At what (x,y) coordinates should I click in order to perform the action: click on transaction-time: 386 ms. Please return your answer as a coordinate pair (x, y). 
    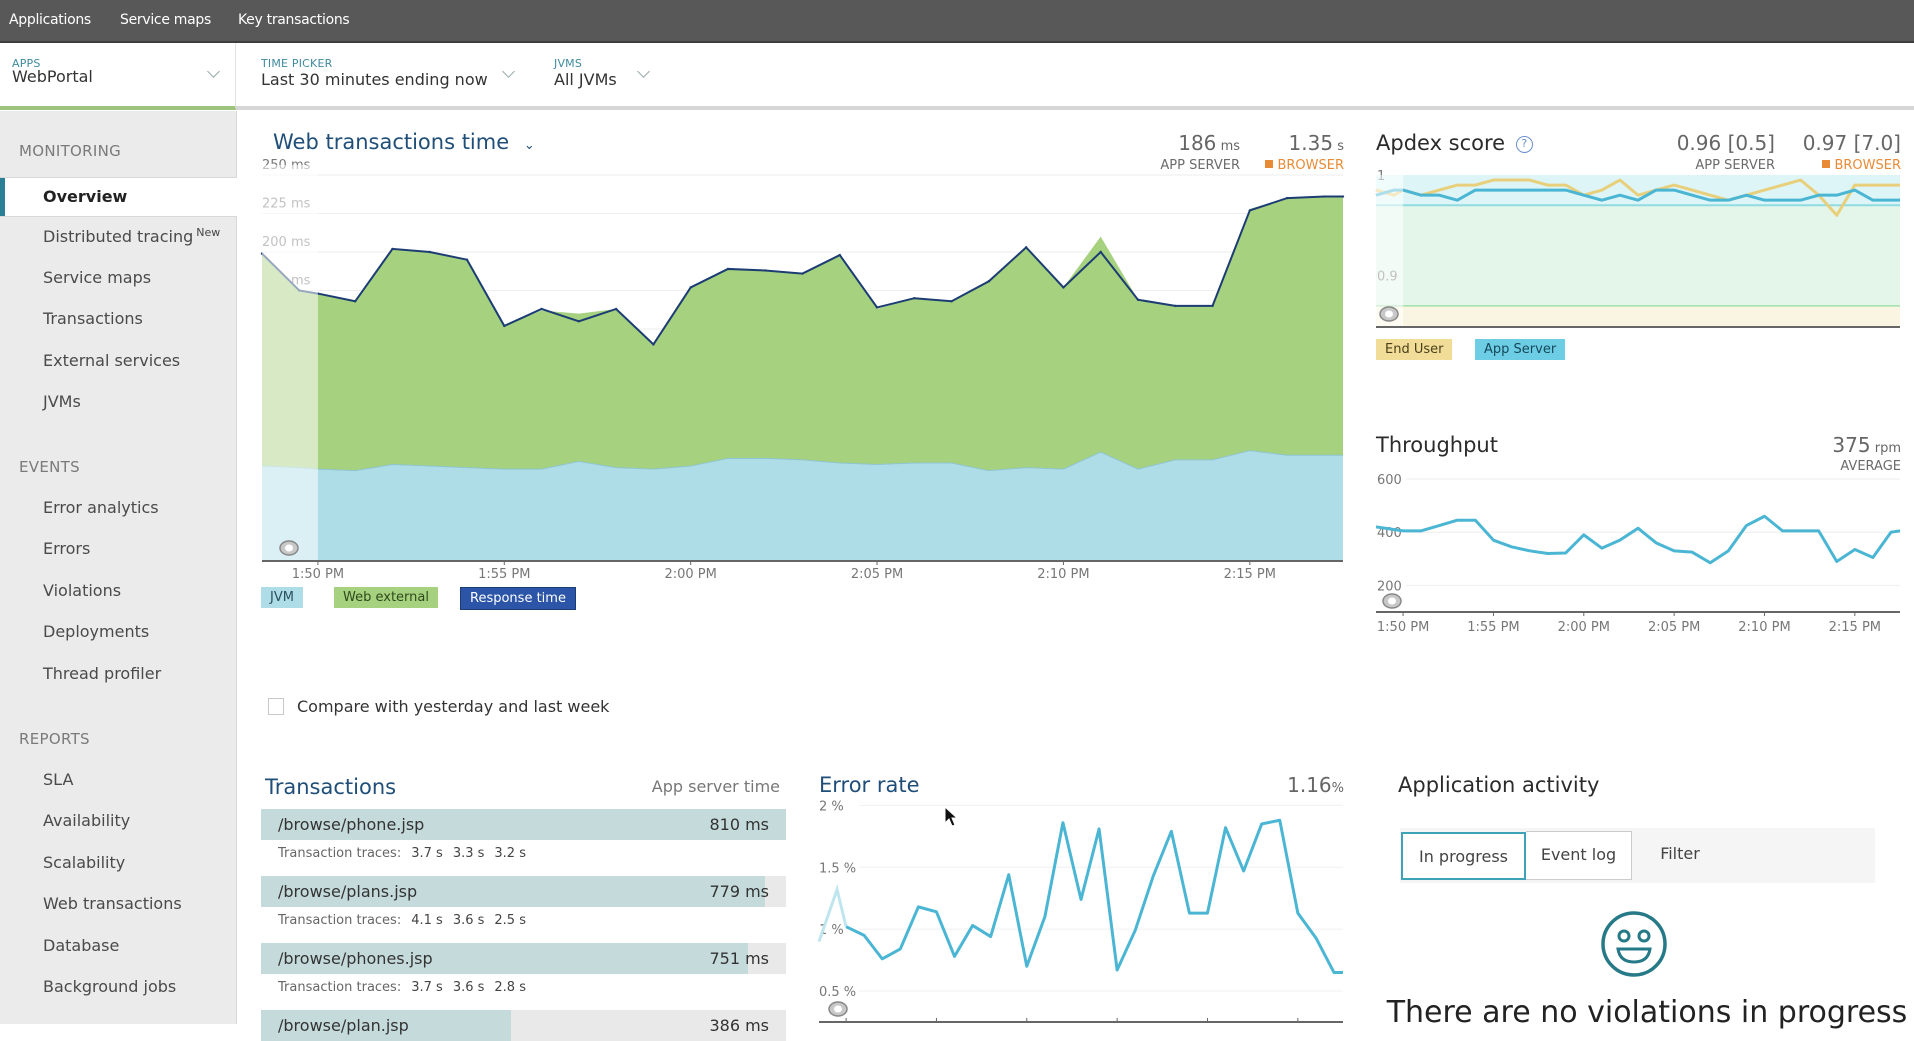
    Looking at the image, I should click on (739, 1025).